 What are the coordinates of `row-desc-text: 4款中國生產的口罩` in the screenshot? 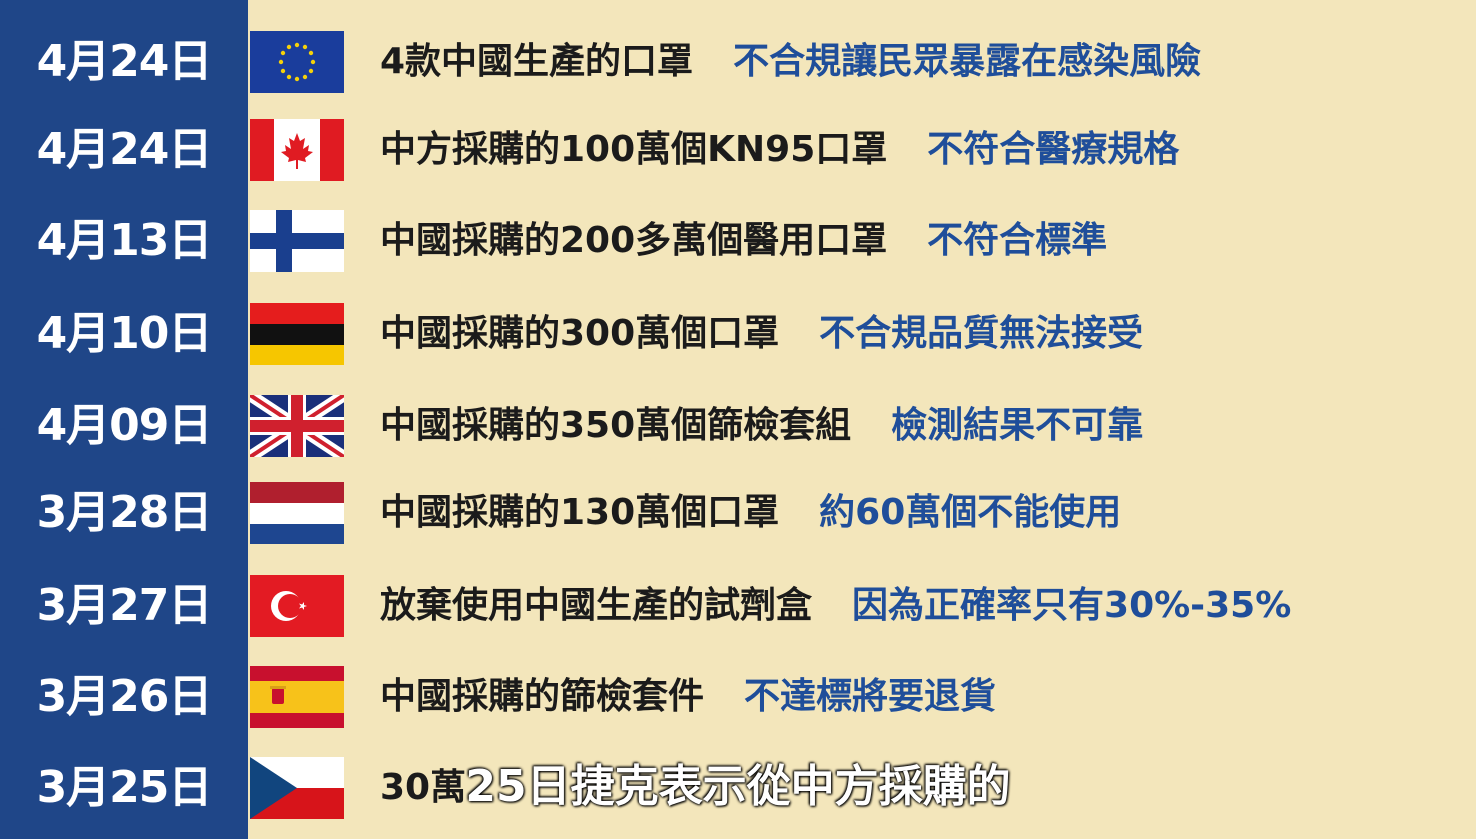 It's located at (537, 61).